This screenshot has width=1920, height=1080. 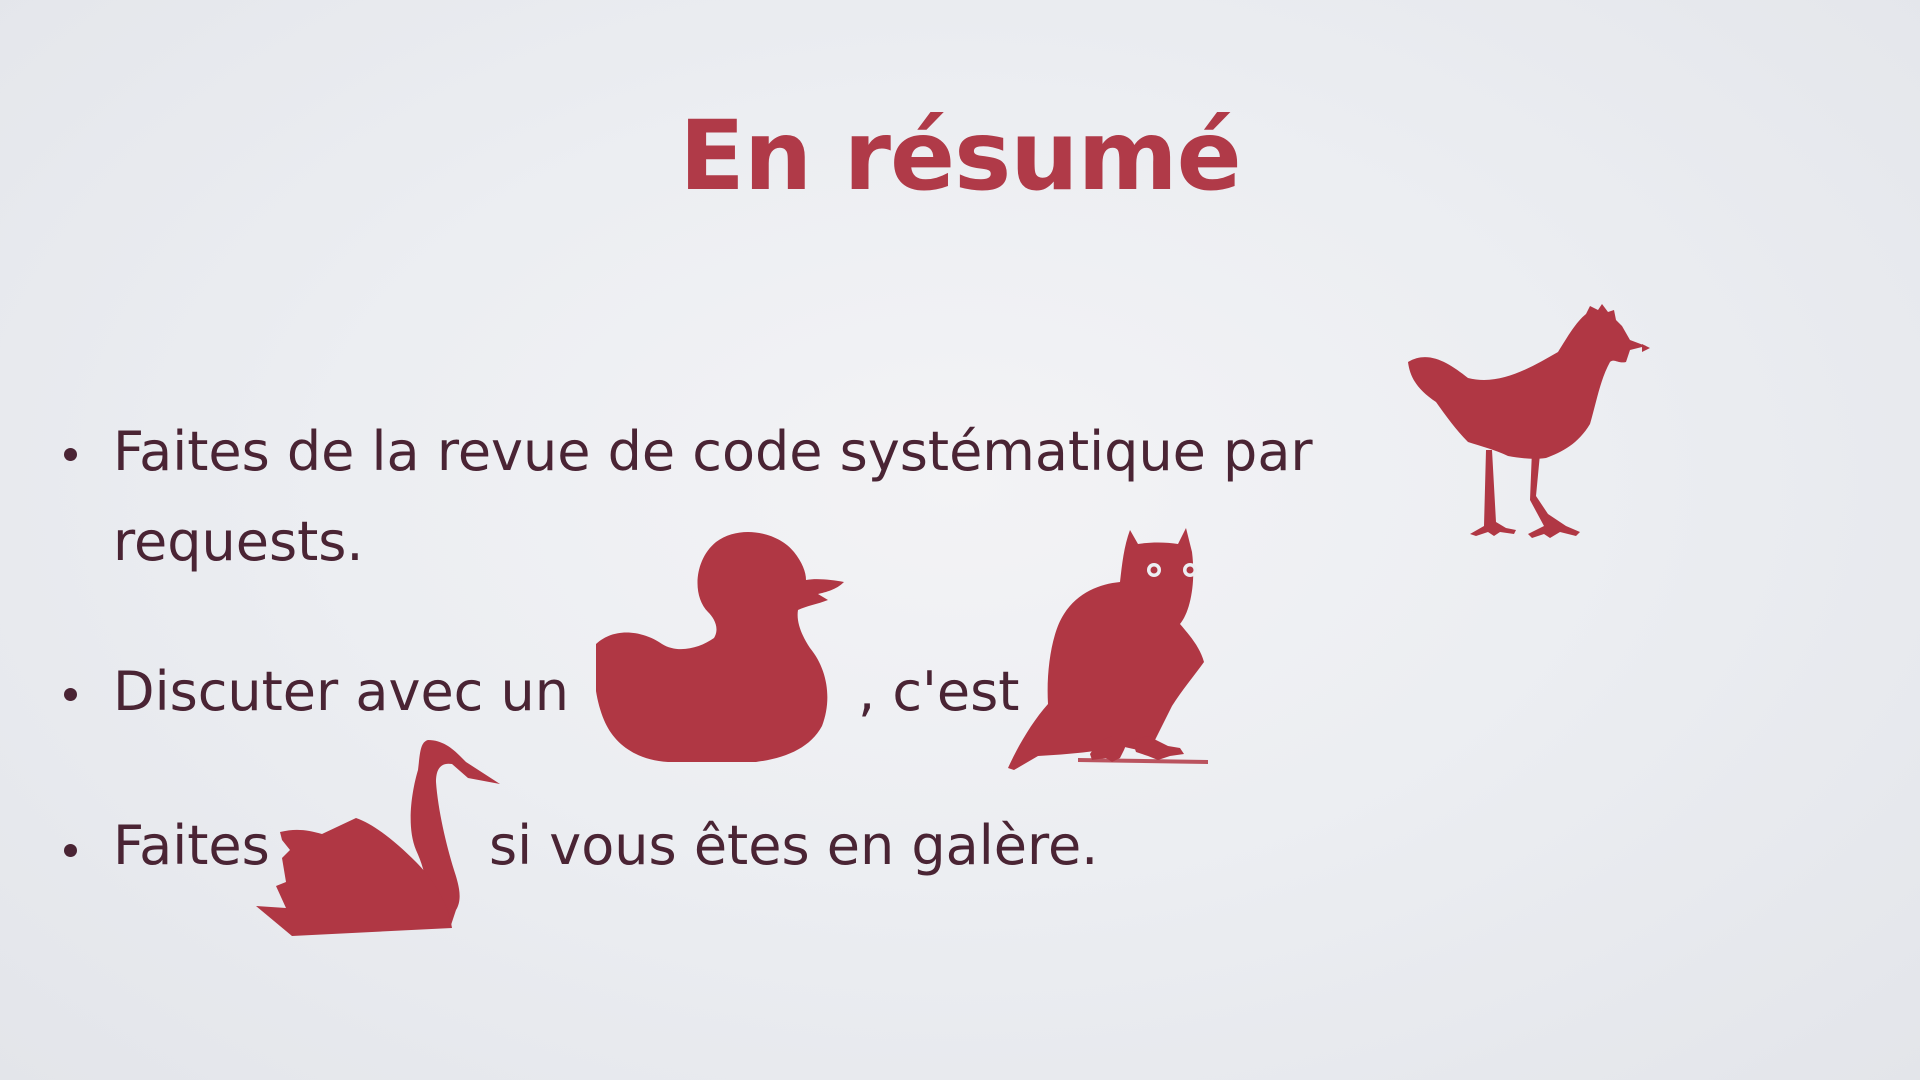 I want to click on bullet-2-dot, so click(x=70, y=694).